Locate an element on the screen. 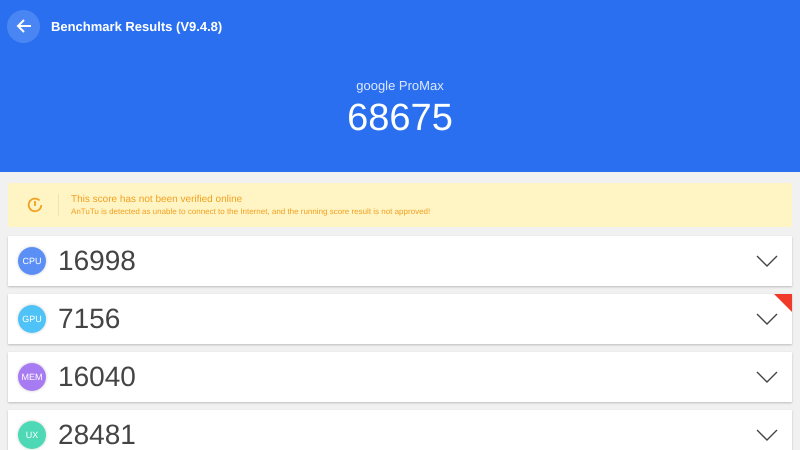 The image size is (800, 450). page-title: Benchmark Results (V9.4.8) is located at coordinates (136, 26).